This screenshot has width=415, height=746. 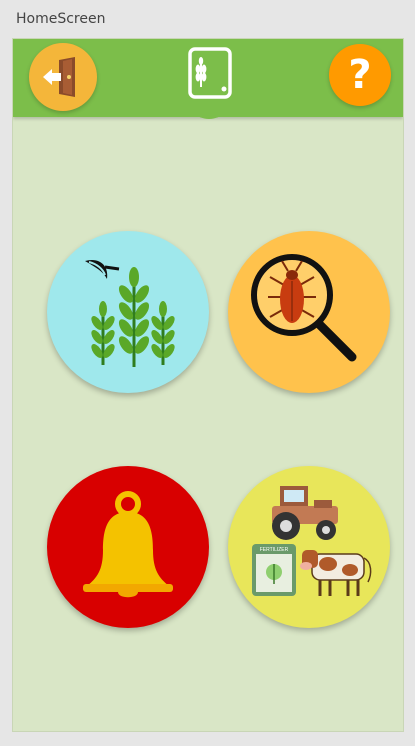 What do you see at coordinates (61, 19) in the screenshot?
I see `window-title: HomeScreen` at bounding box center [61, 19].